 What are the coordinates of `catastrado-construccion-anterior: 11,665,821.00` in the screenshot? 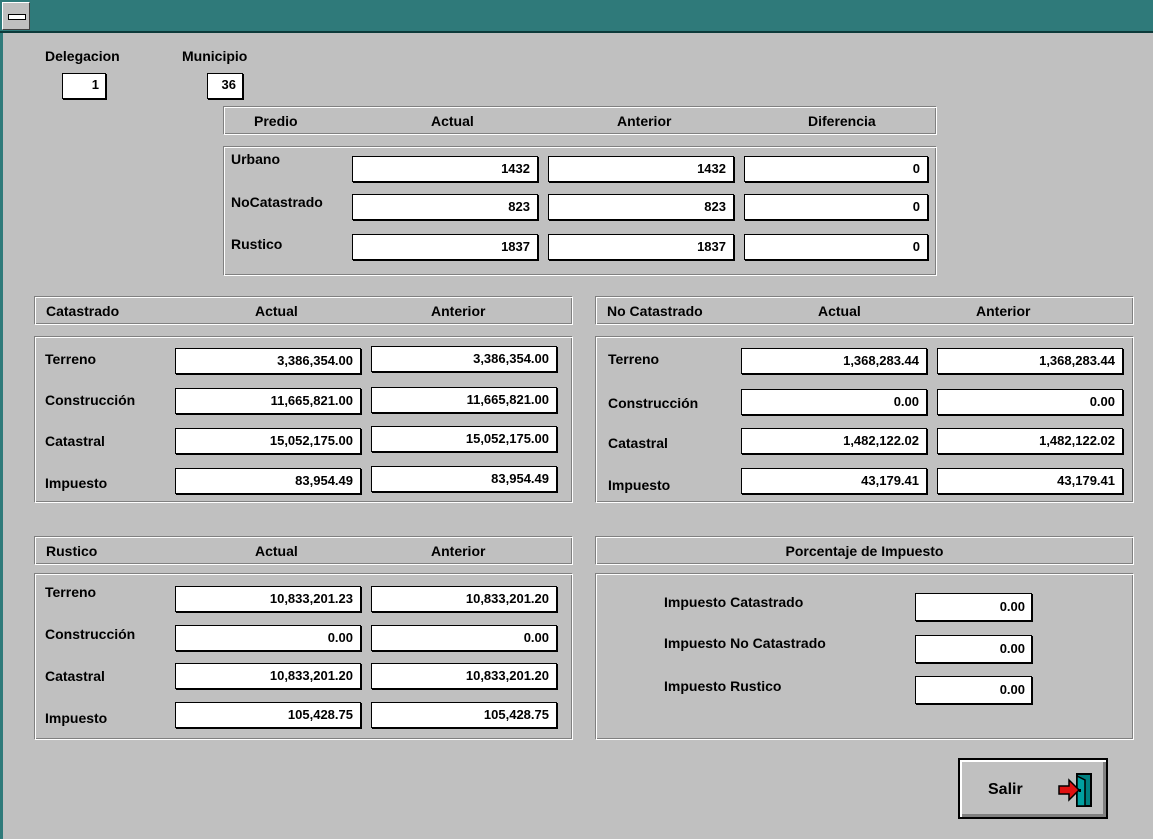 It's located at (464, 400).